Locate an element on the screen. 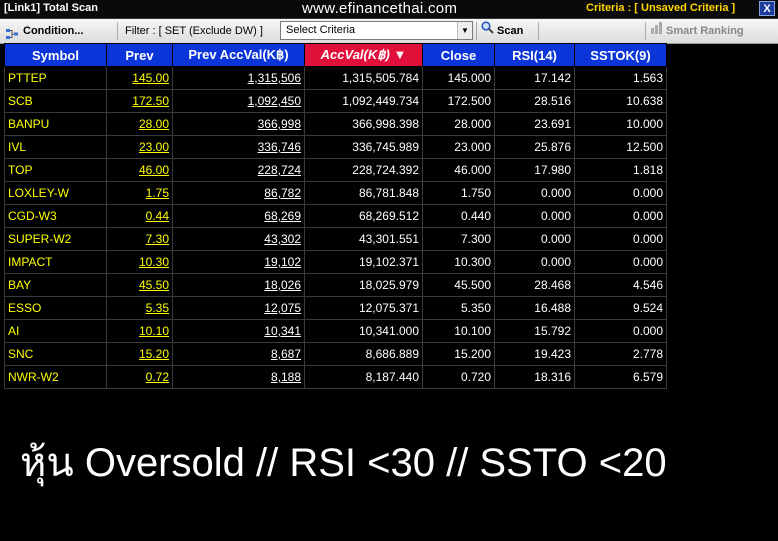  accval-cell: 366,998.398 is located at coordinates (363, 124).